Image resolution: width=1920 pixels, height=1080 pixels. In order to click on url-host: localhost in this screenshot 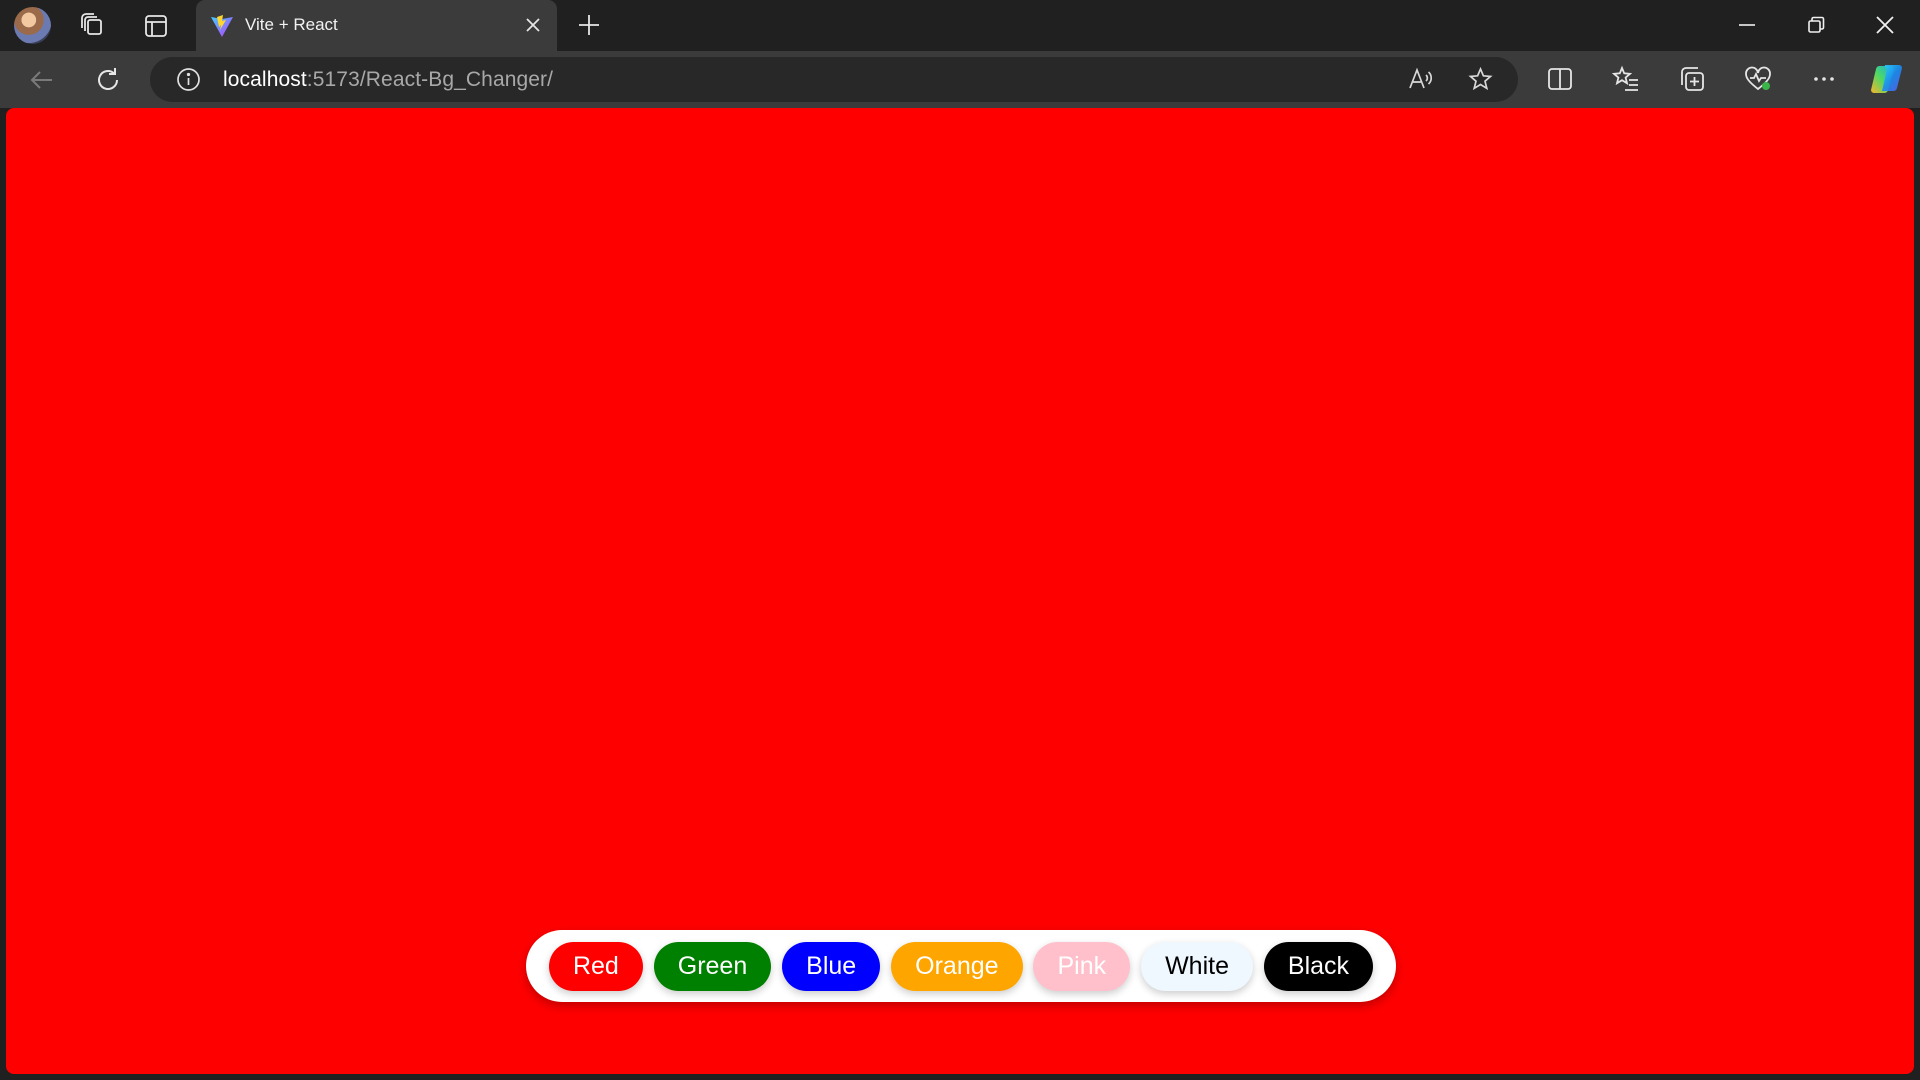, I will do `click(265, 79)`.